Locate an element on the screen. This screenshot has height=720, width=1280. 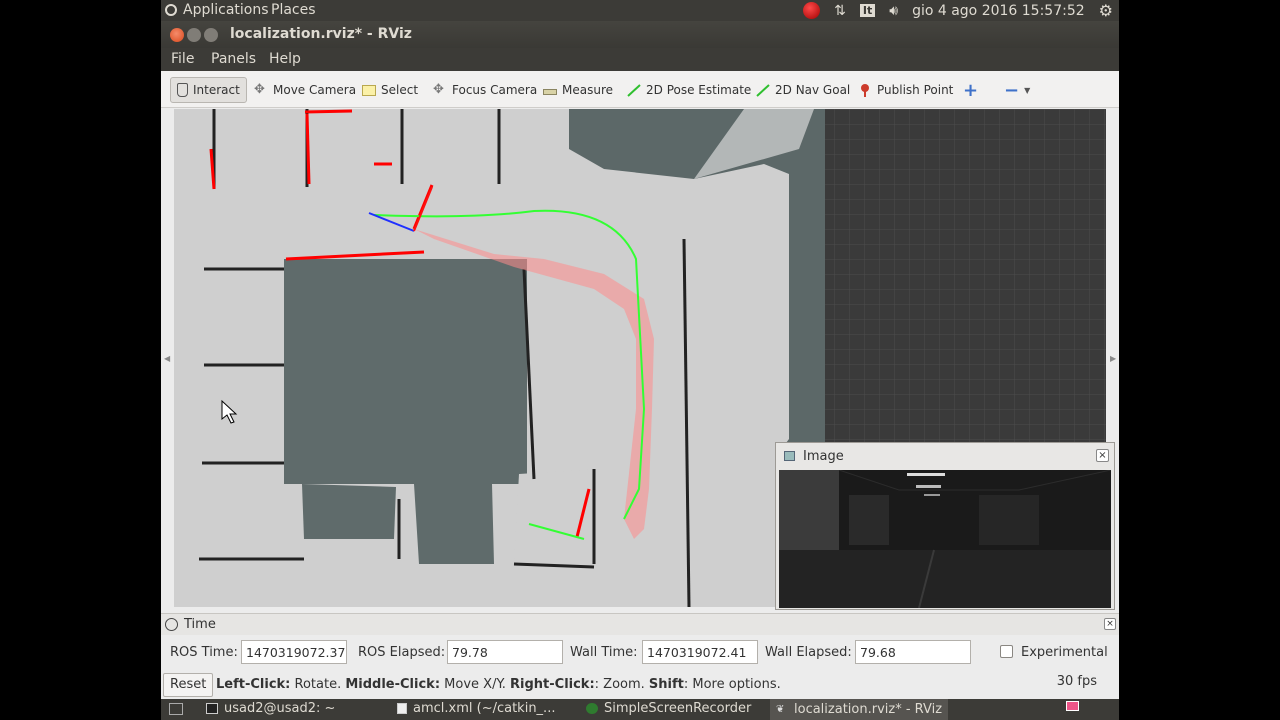
rviz-icon: ❦ is located at coordinates (780, 709).